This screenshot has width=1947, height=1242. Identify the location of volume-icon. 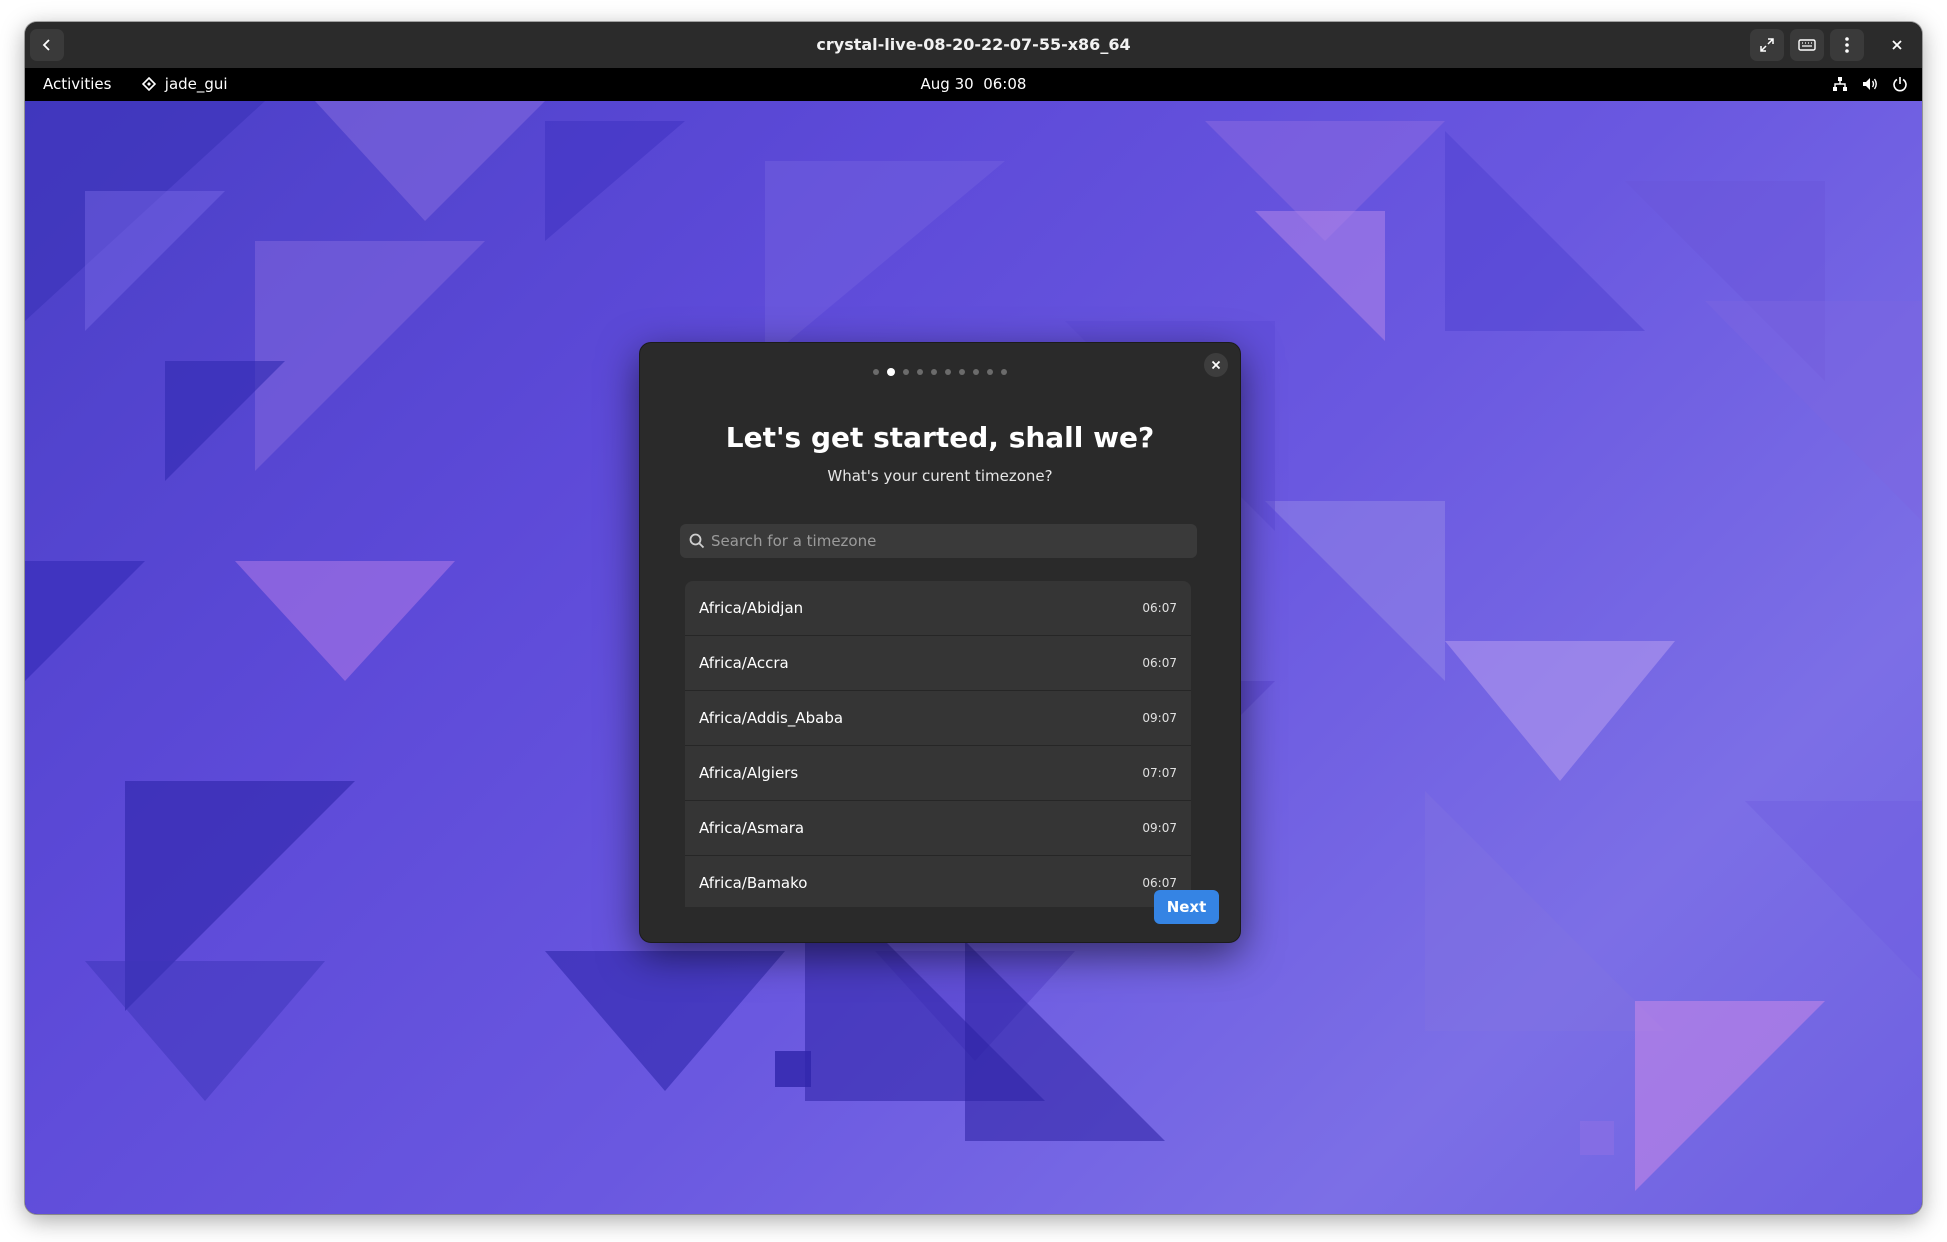
(1869, 84).